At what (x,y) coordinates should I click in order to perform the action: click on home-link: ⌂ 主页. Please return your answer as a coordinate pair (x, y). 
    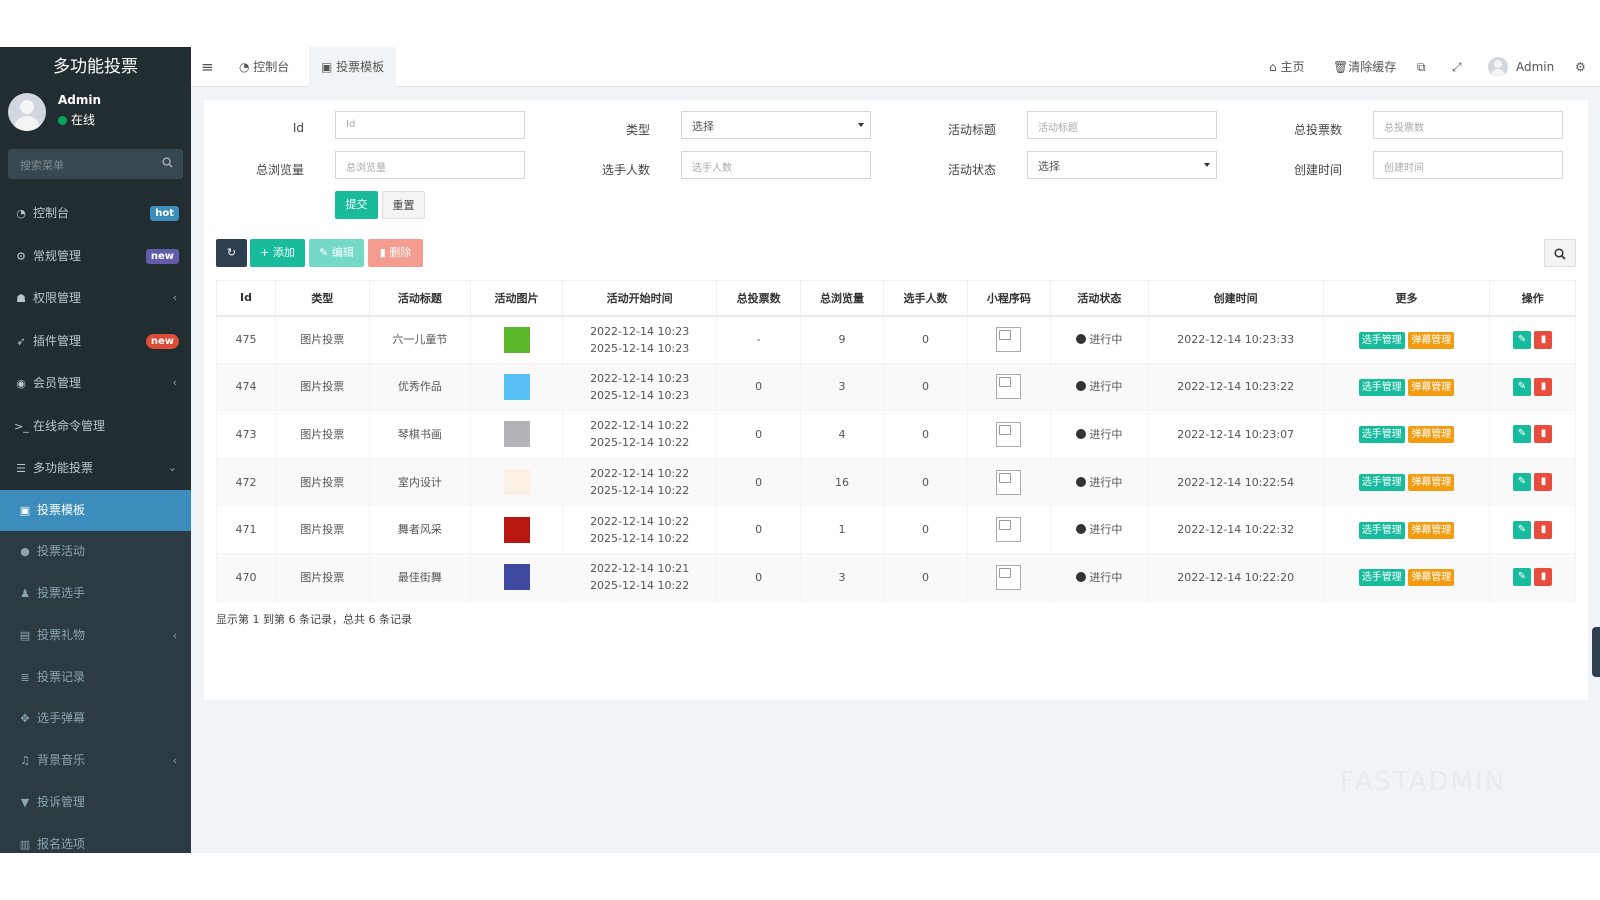
    Looking at the image, I should click on (1286, 67).